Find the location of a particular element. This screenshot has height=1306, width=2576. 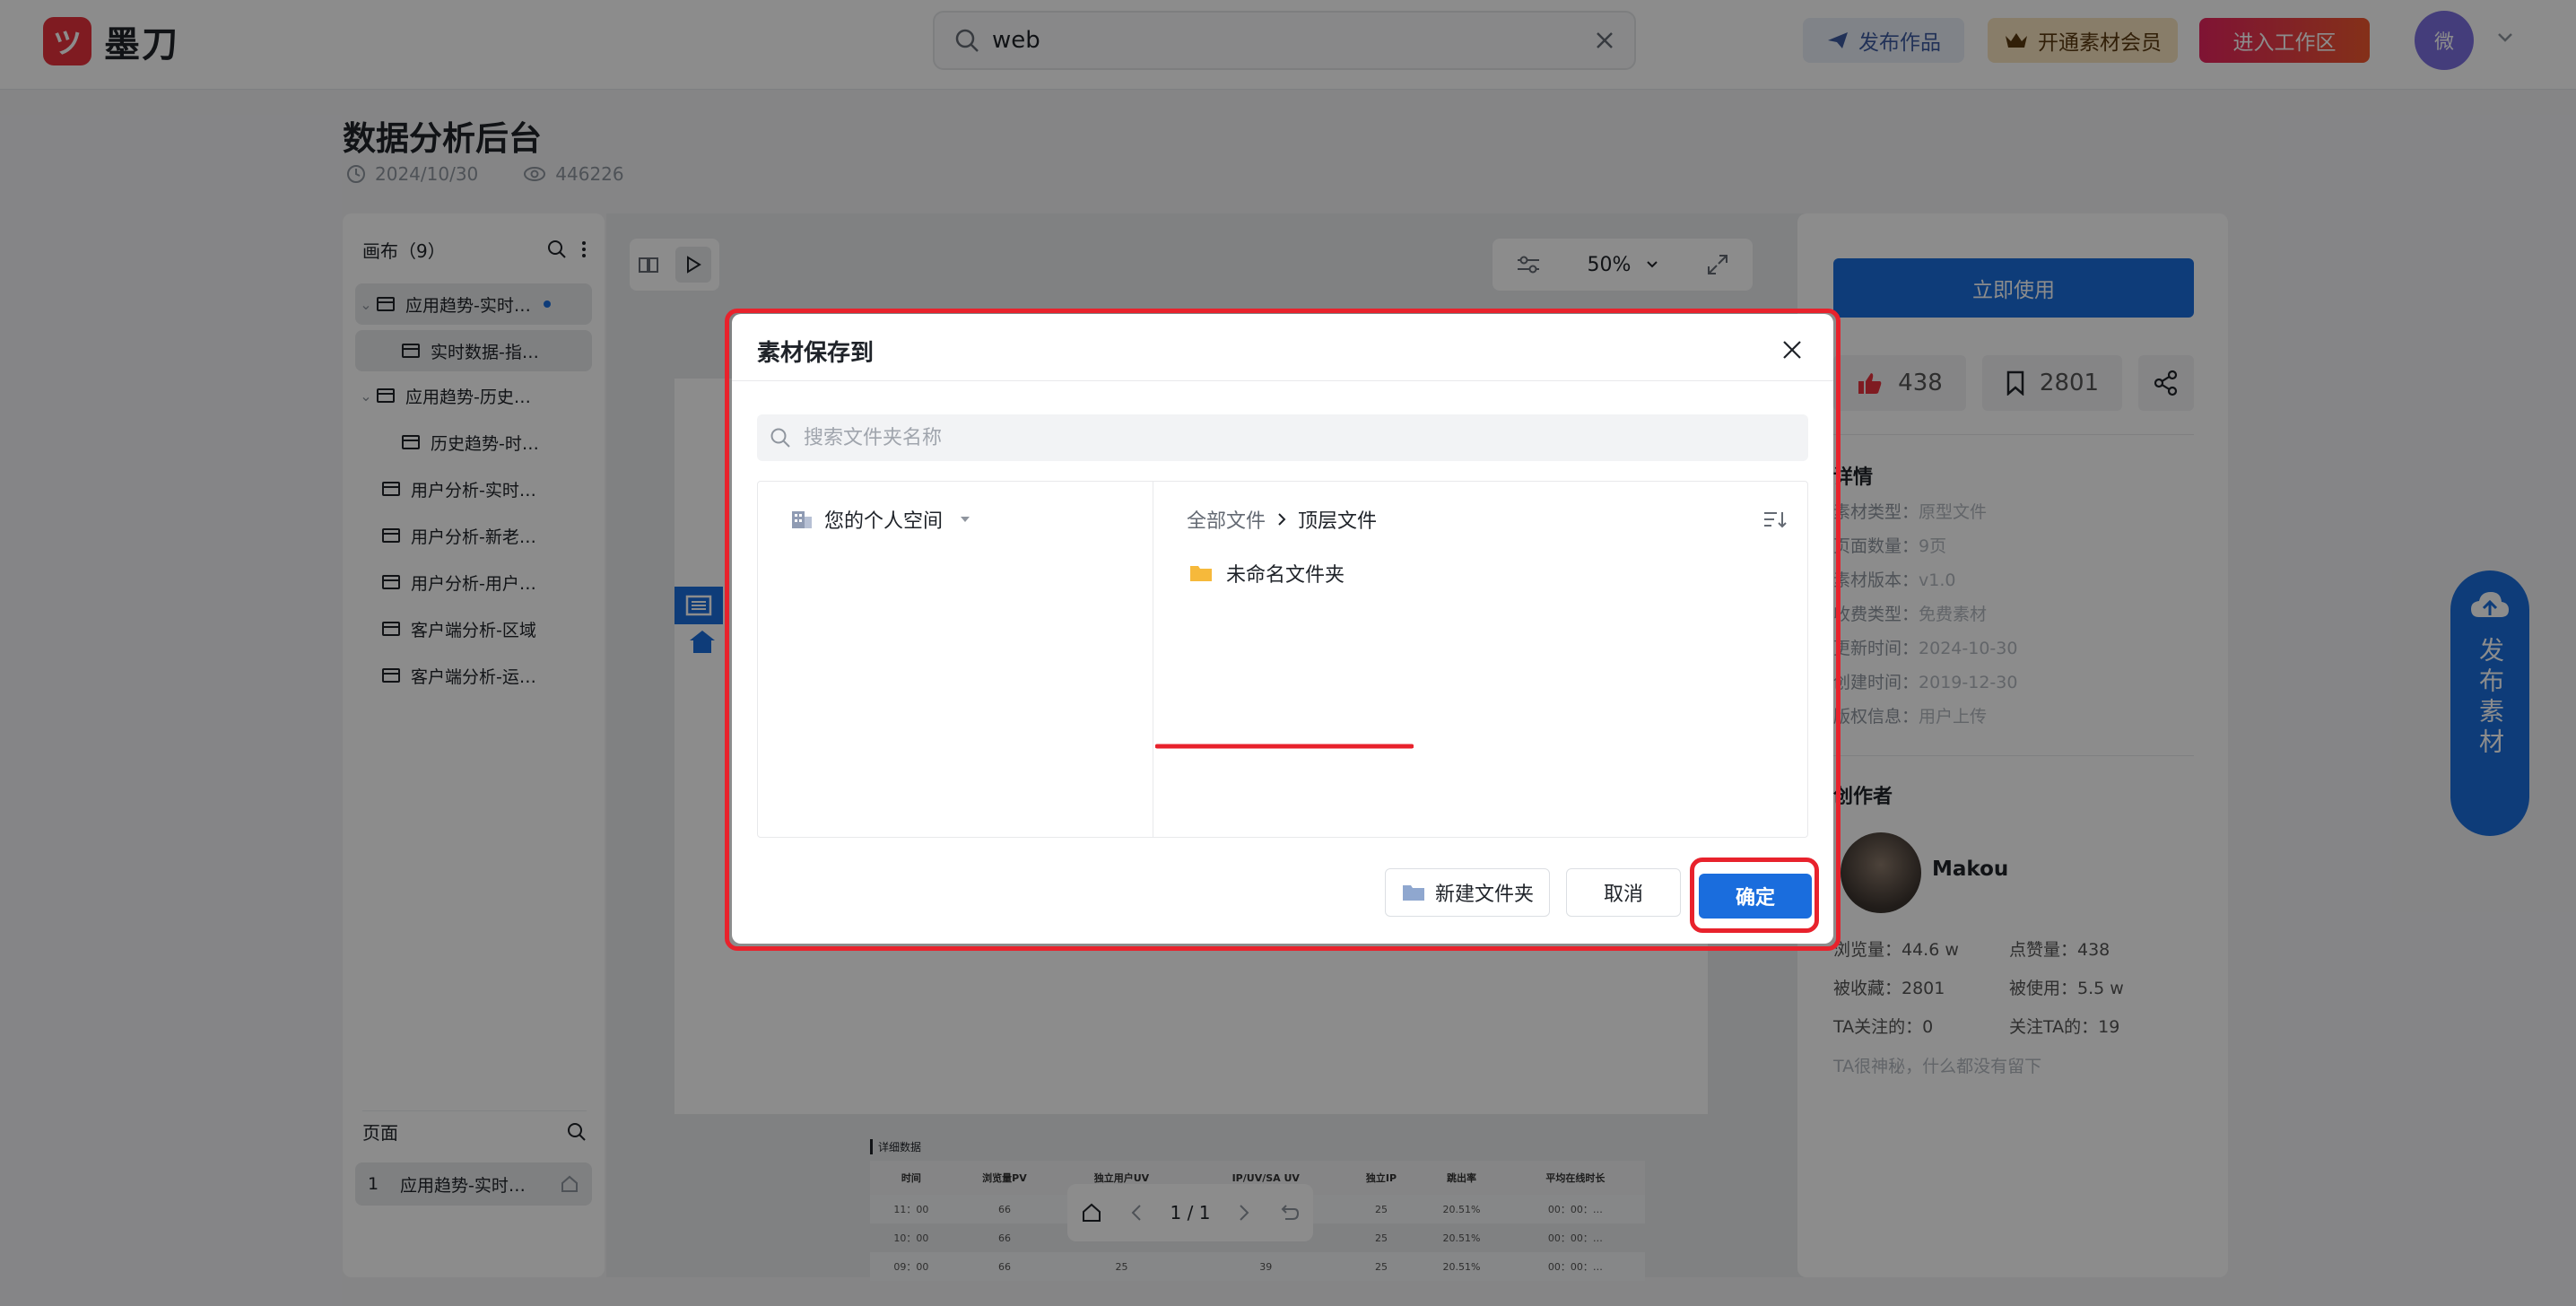

folder-search is located at coordinates (1282, 438).